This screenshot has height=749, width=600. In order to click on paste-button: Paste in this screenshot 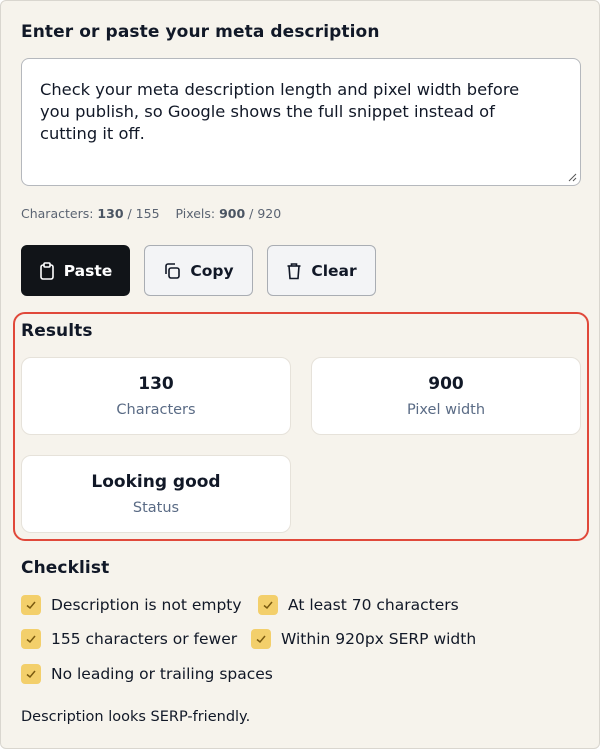, I will do `click(75, 270)`.